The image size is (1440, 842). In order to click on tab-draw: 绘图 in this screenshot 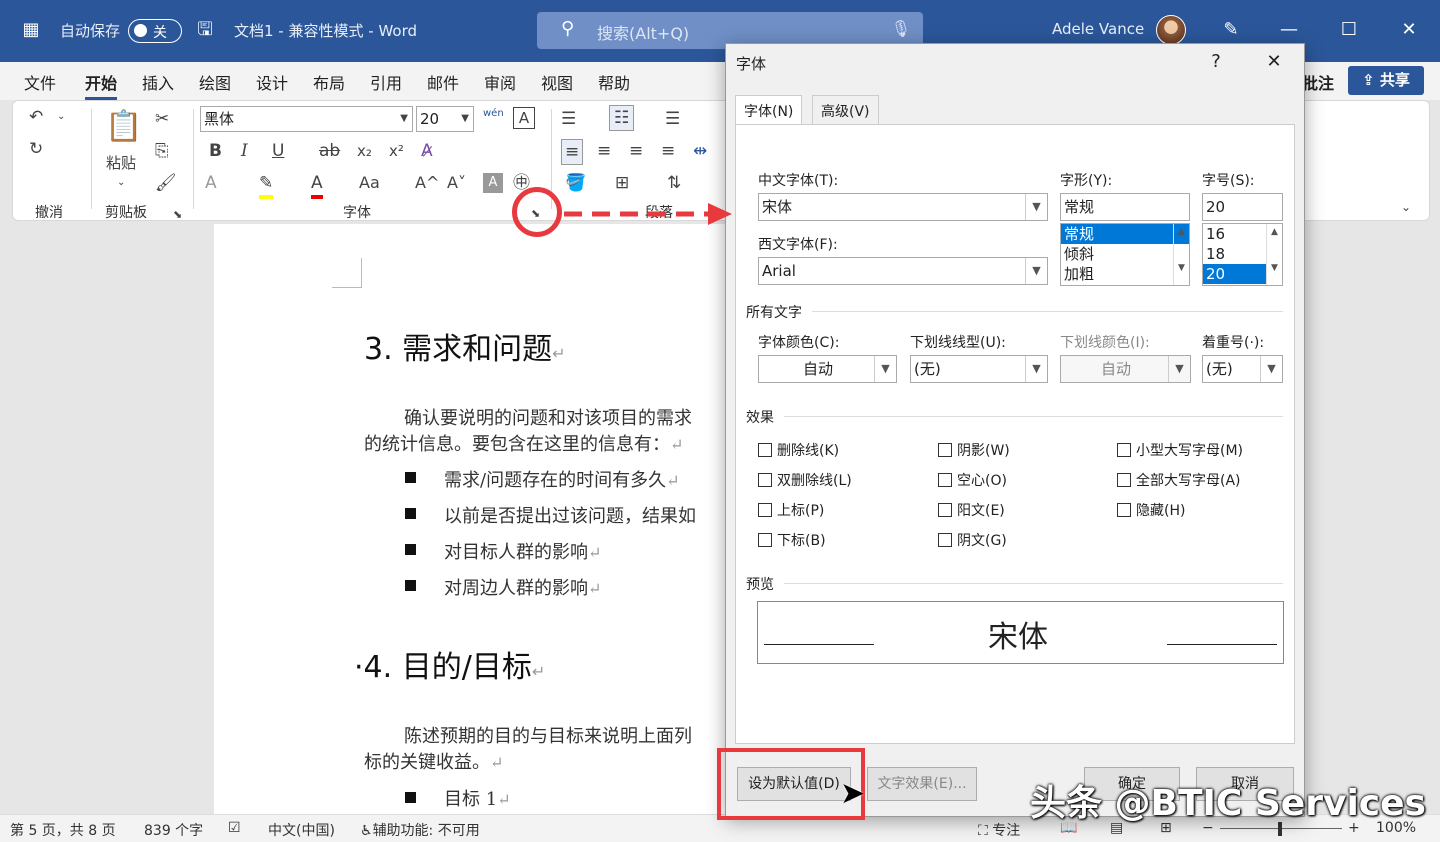, I will do `click(215, 82)`.